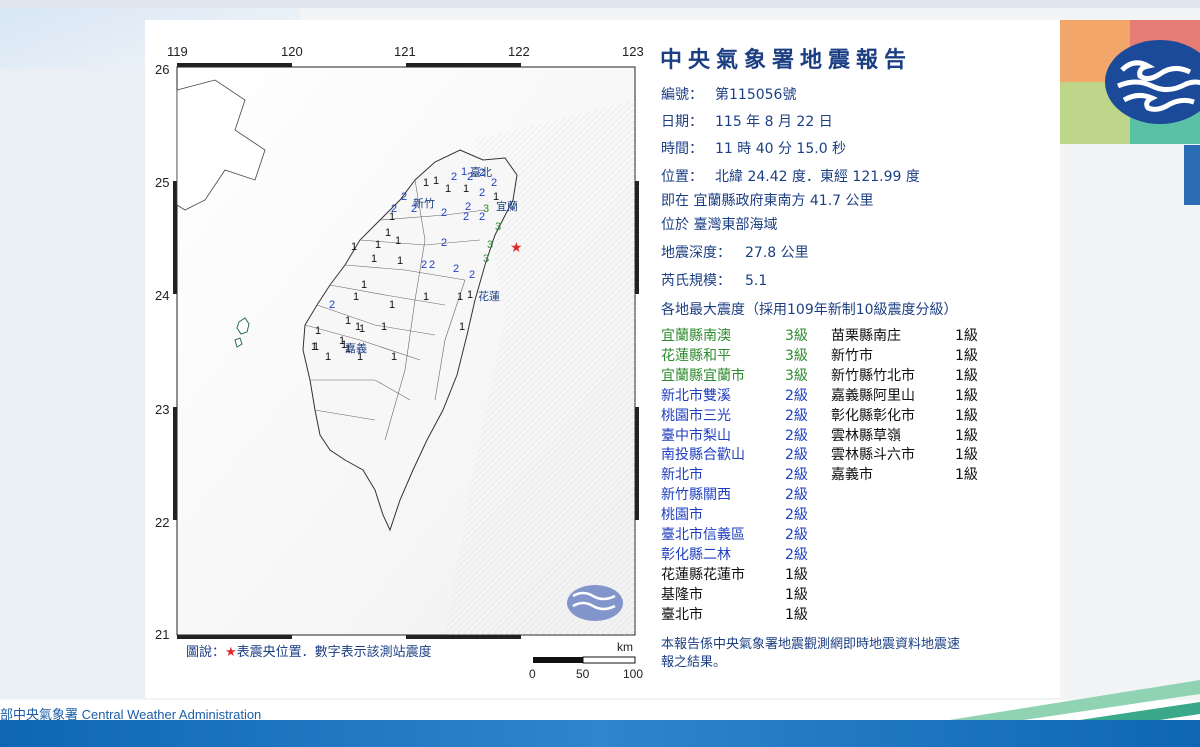 This screenshot has height=747, width=1200. Describe the element at coordinates (734, 595) in the screenshot. I see `station-row: 基隆市 1級` at that location.